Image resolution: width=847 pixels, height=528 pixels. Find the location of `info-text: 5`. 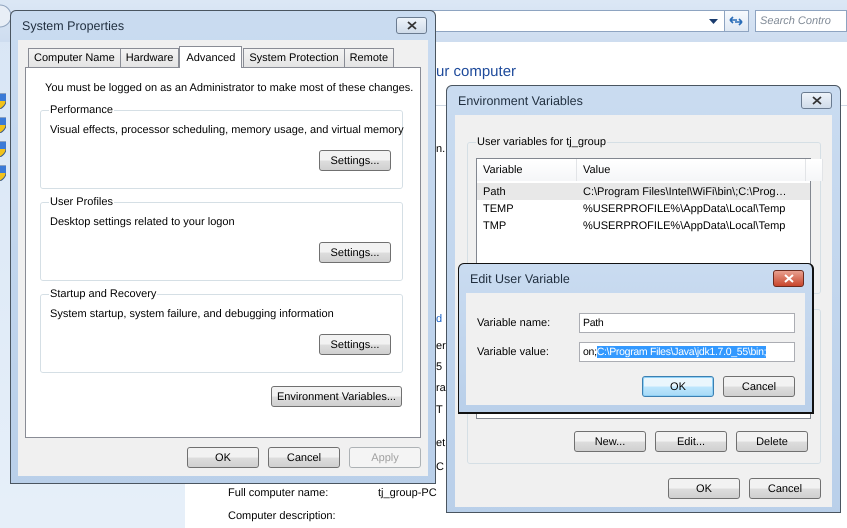

info-text: 5 is located at coordinates (439, 367).